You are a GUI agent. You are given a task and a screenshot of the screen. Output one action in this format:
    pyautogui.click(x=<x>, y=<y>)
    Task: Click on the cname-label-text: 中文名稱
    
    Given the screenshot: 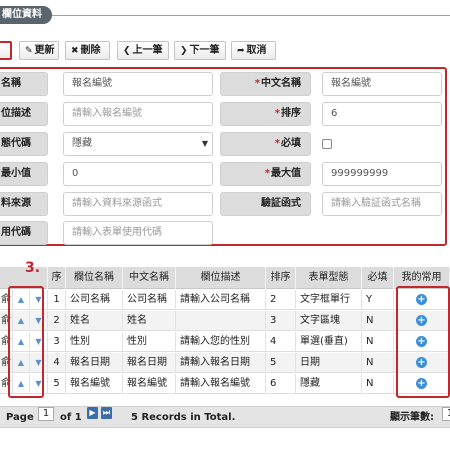 What is the action you would take?
    pyautogui.click(x=281, y=83)
    